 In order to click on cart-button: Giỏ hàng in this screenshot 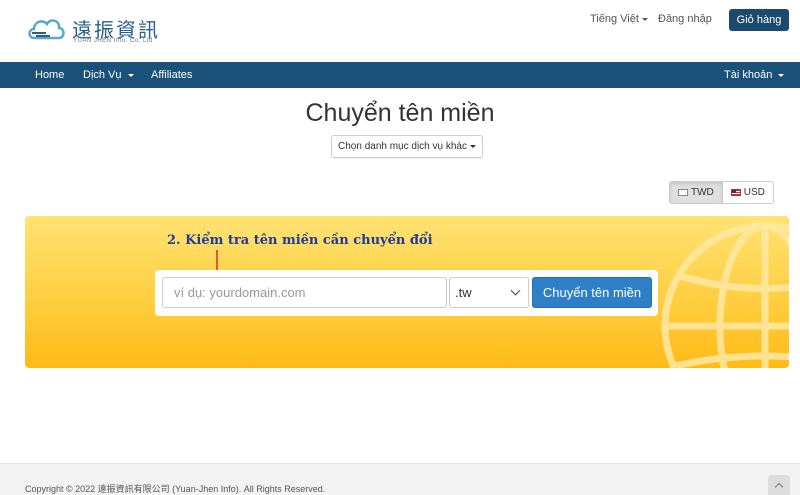, I will do `click(759, 20)`.